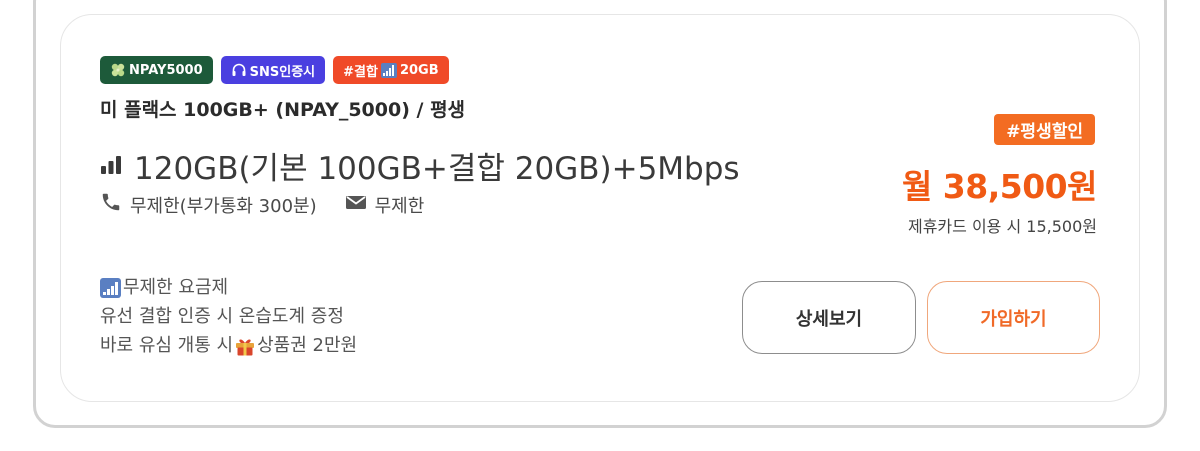 This screenshot has height=451, width=1200. I want to click on npay-badge-label: NPAY5000, so click(166, 70).